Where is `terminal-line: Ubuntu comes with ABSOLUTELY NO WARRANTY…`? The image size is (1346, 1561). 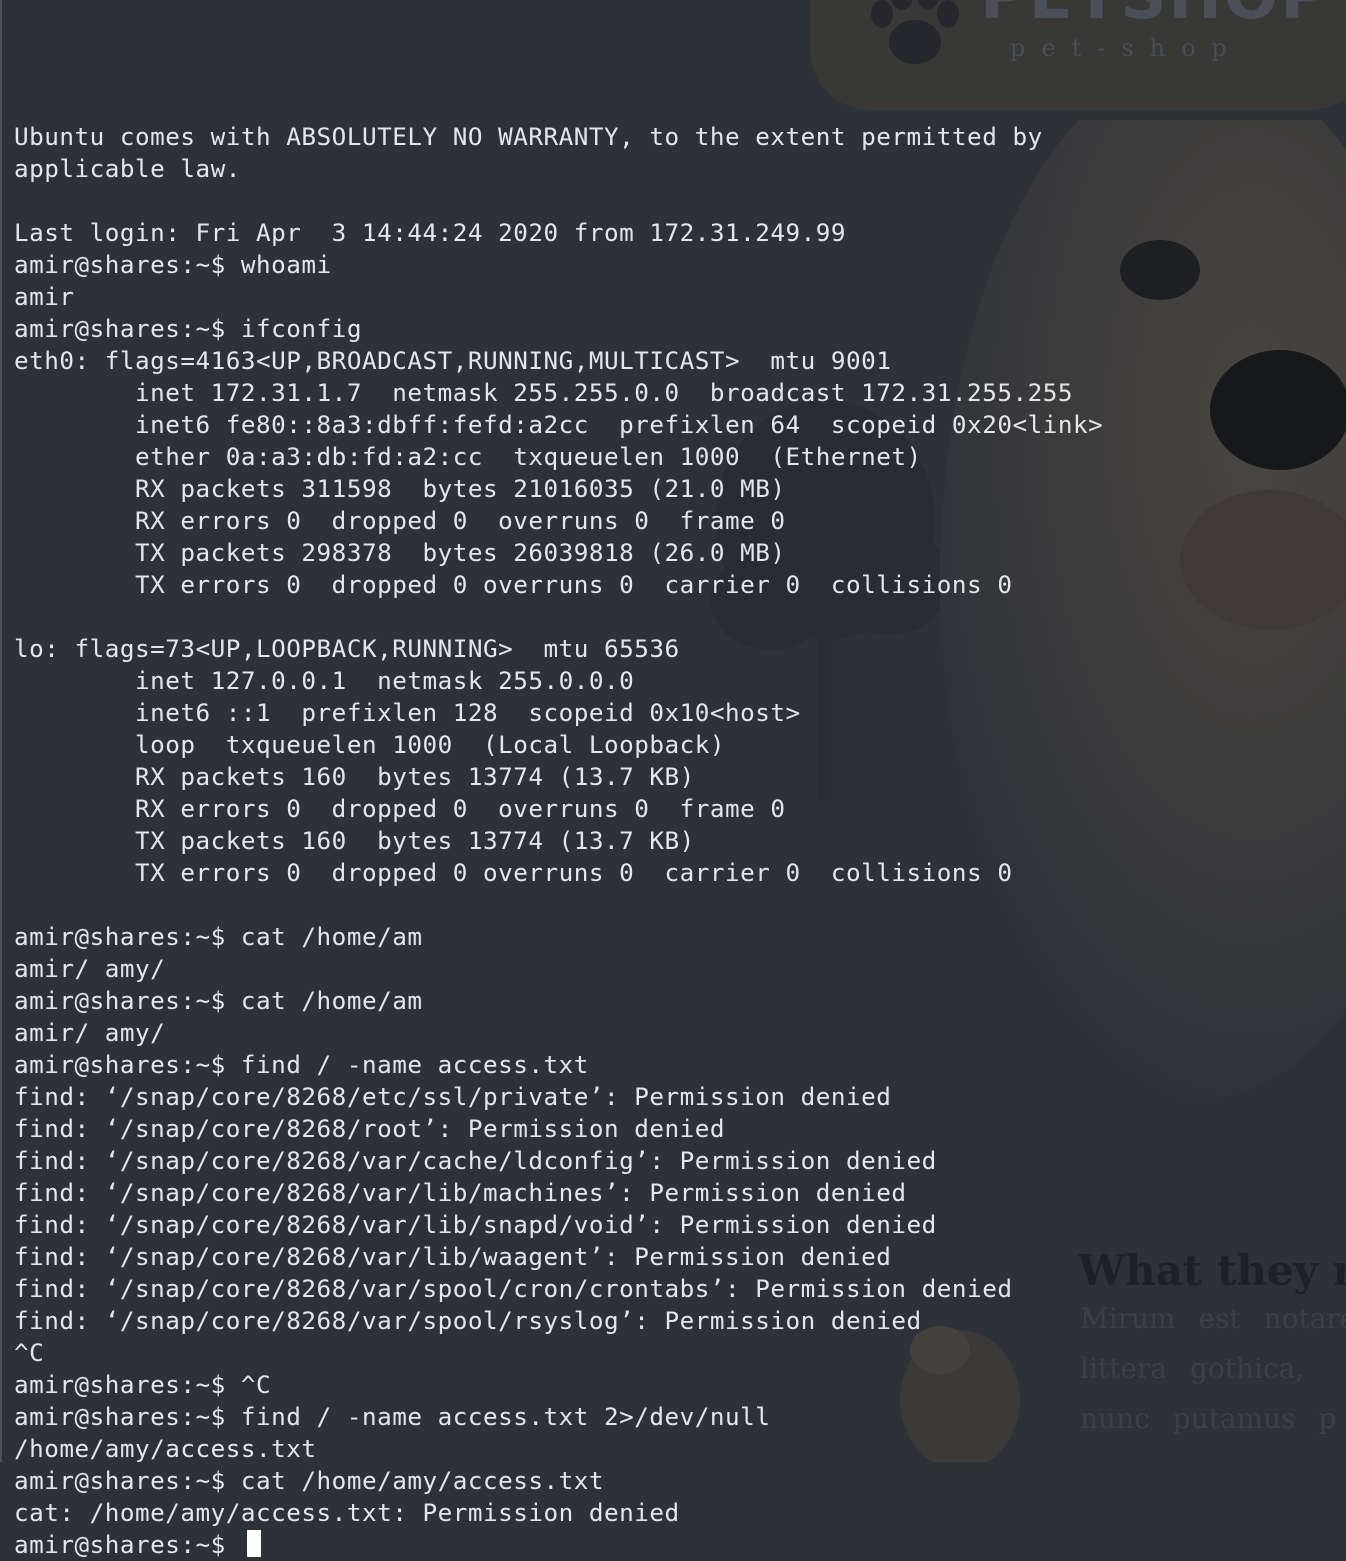
terminal-line: Ubuntu comes with ABSOLUTELY NO WARRANTY… is located at coordinates (528, 136).